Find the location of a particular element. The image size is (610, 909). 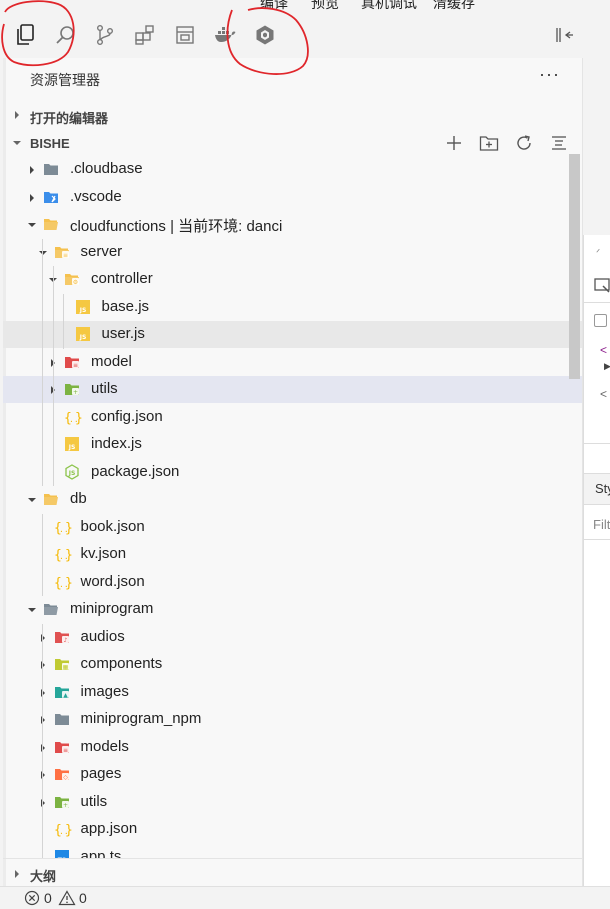

tree-file-row: TS app.ts is located at coordinates (292, 851).